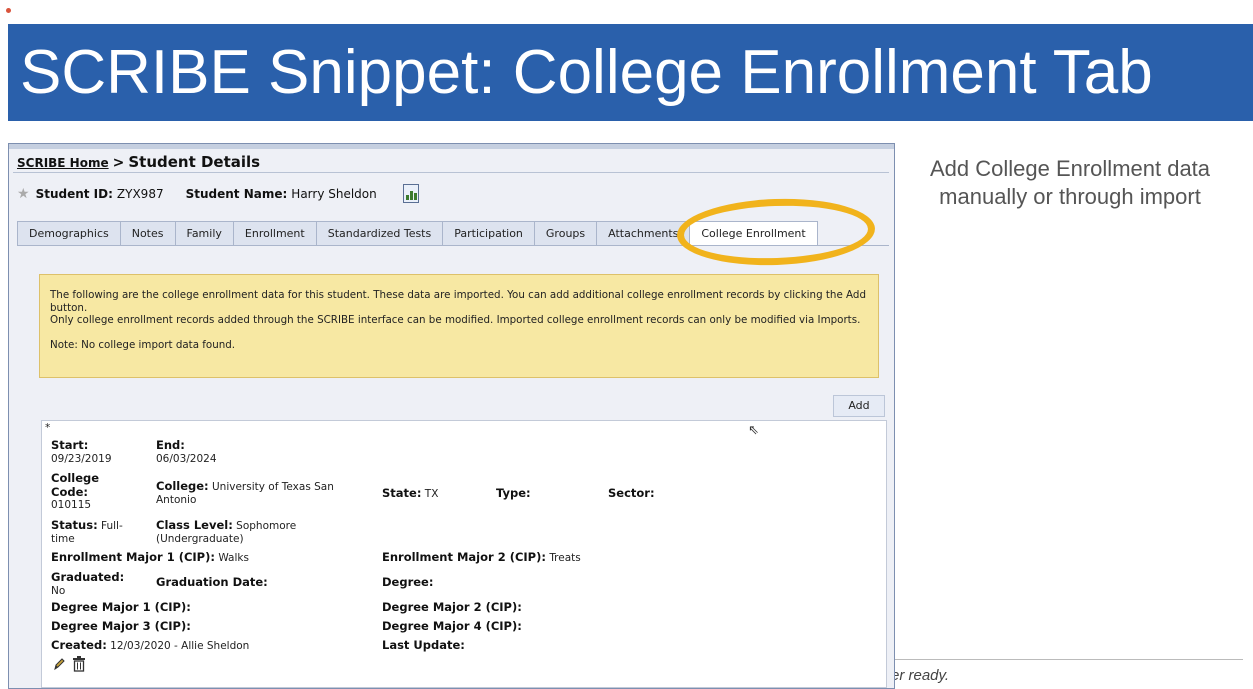  Describe the element at coordinates (408, 582) in the screenshot. I see `degree-field: Degree:` at that location.